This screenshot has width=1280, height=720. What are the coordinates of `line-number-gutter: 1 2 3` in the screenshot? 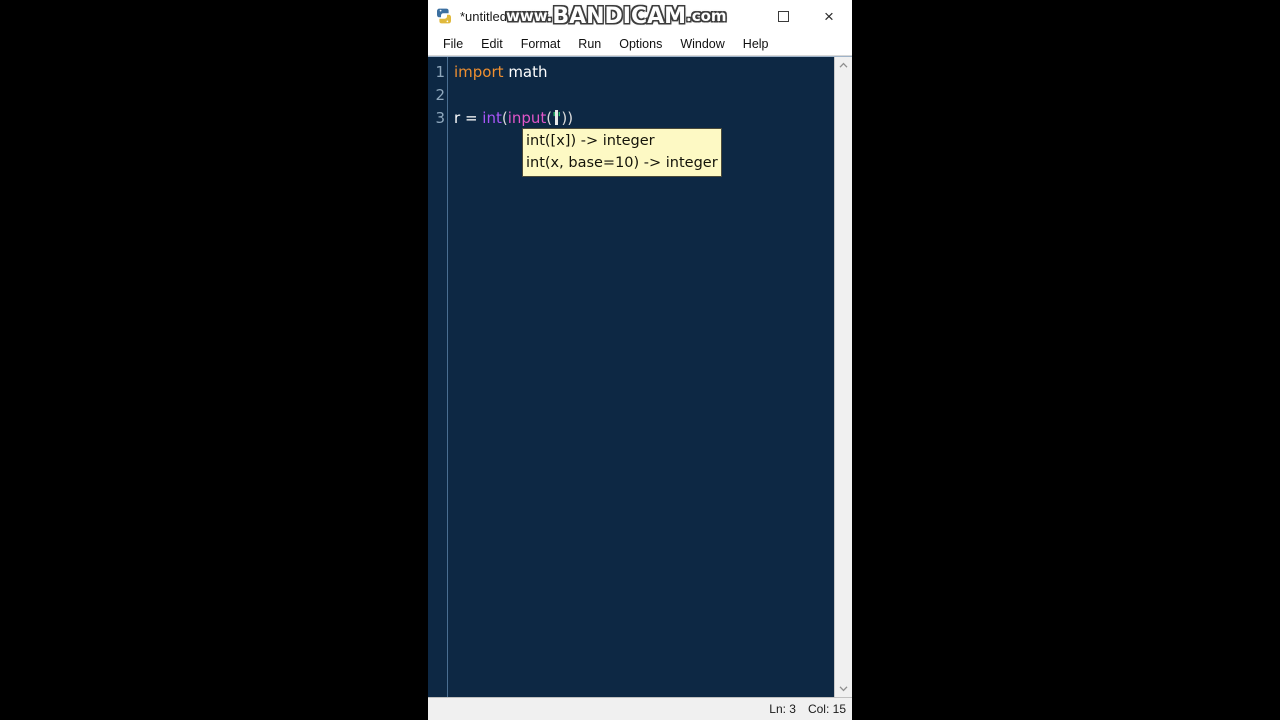 It's located at (438, 377).